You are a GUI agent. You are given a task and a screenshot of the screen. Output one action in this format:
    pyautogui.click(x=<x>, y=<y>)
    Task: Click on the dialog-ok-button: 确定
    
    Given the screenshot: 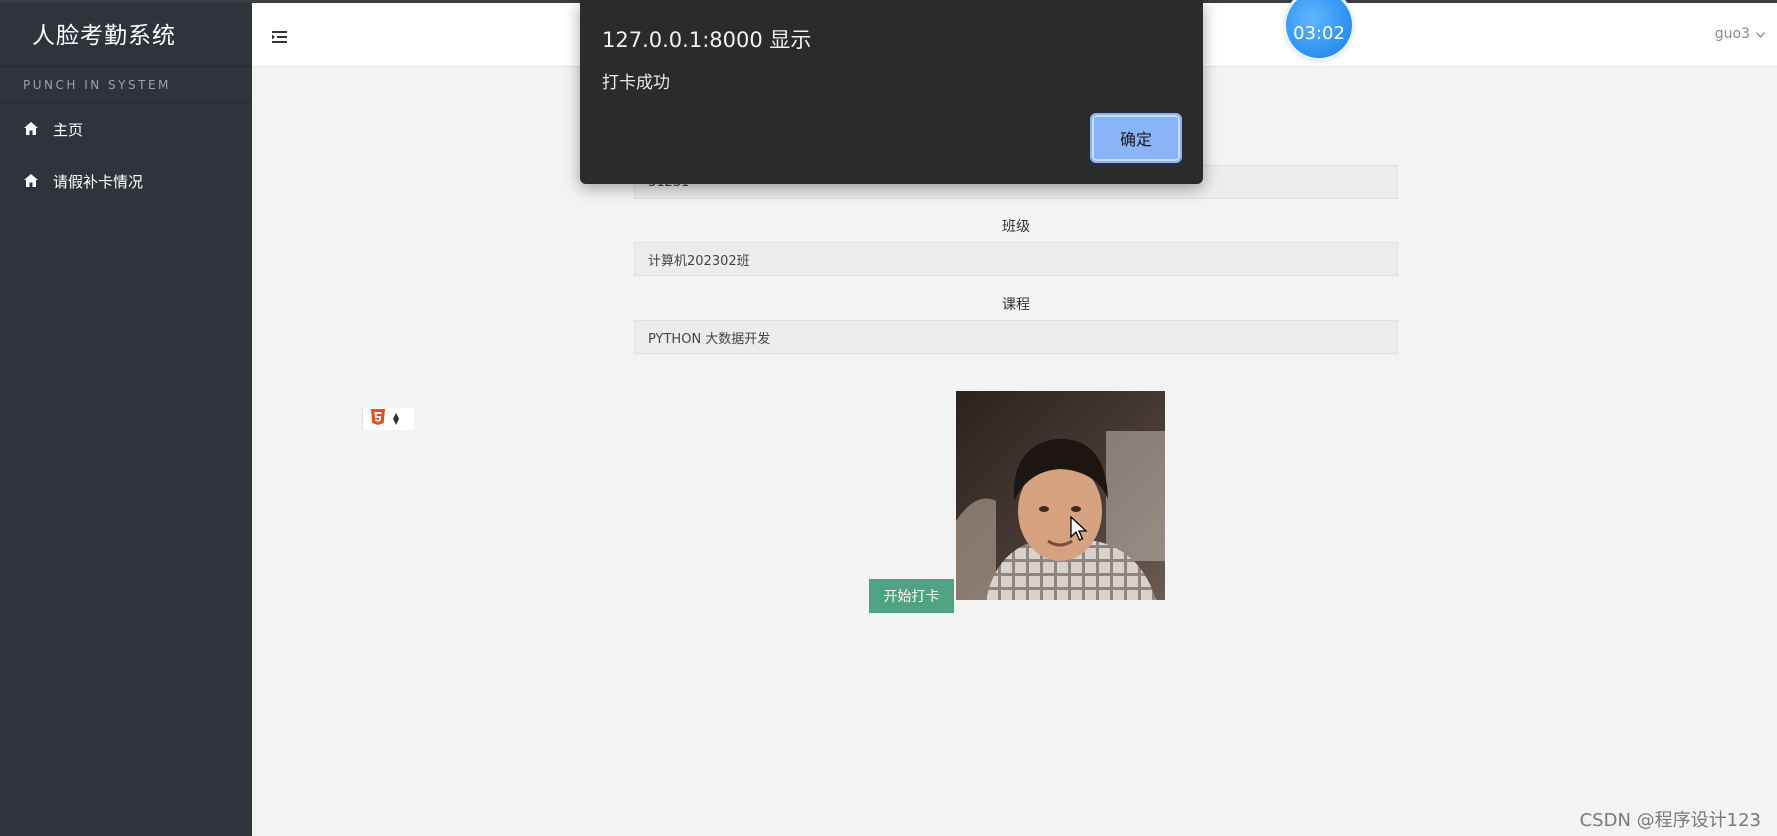 What is the action you would take?
    pyautogui.click(x=1136, y=138)
    